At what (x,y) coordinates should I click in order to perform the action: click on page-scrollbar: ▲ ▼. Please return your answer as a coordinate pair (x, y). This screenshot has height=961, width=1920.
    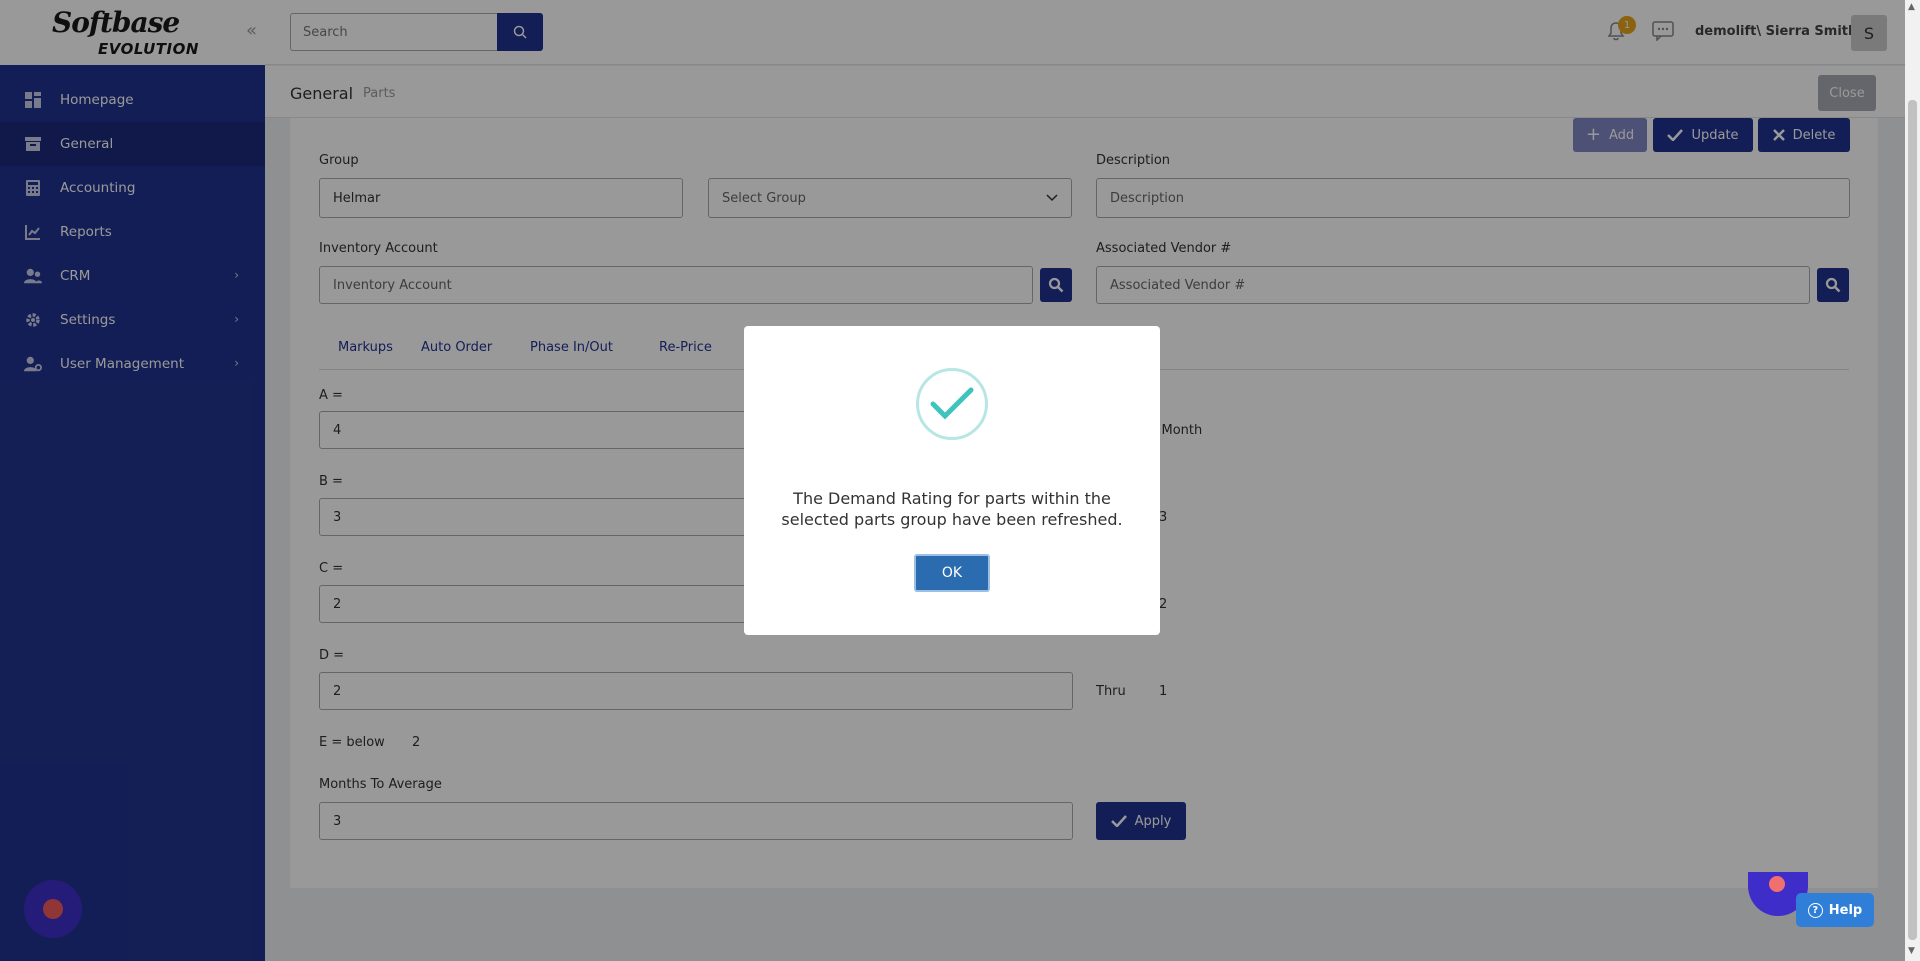
    Looking at the image, I should click on (1912, 480).